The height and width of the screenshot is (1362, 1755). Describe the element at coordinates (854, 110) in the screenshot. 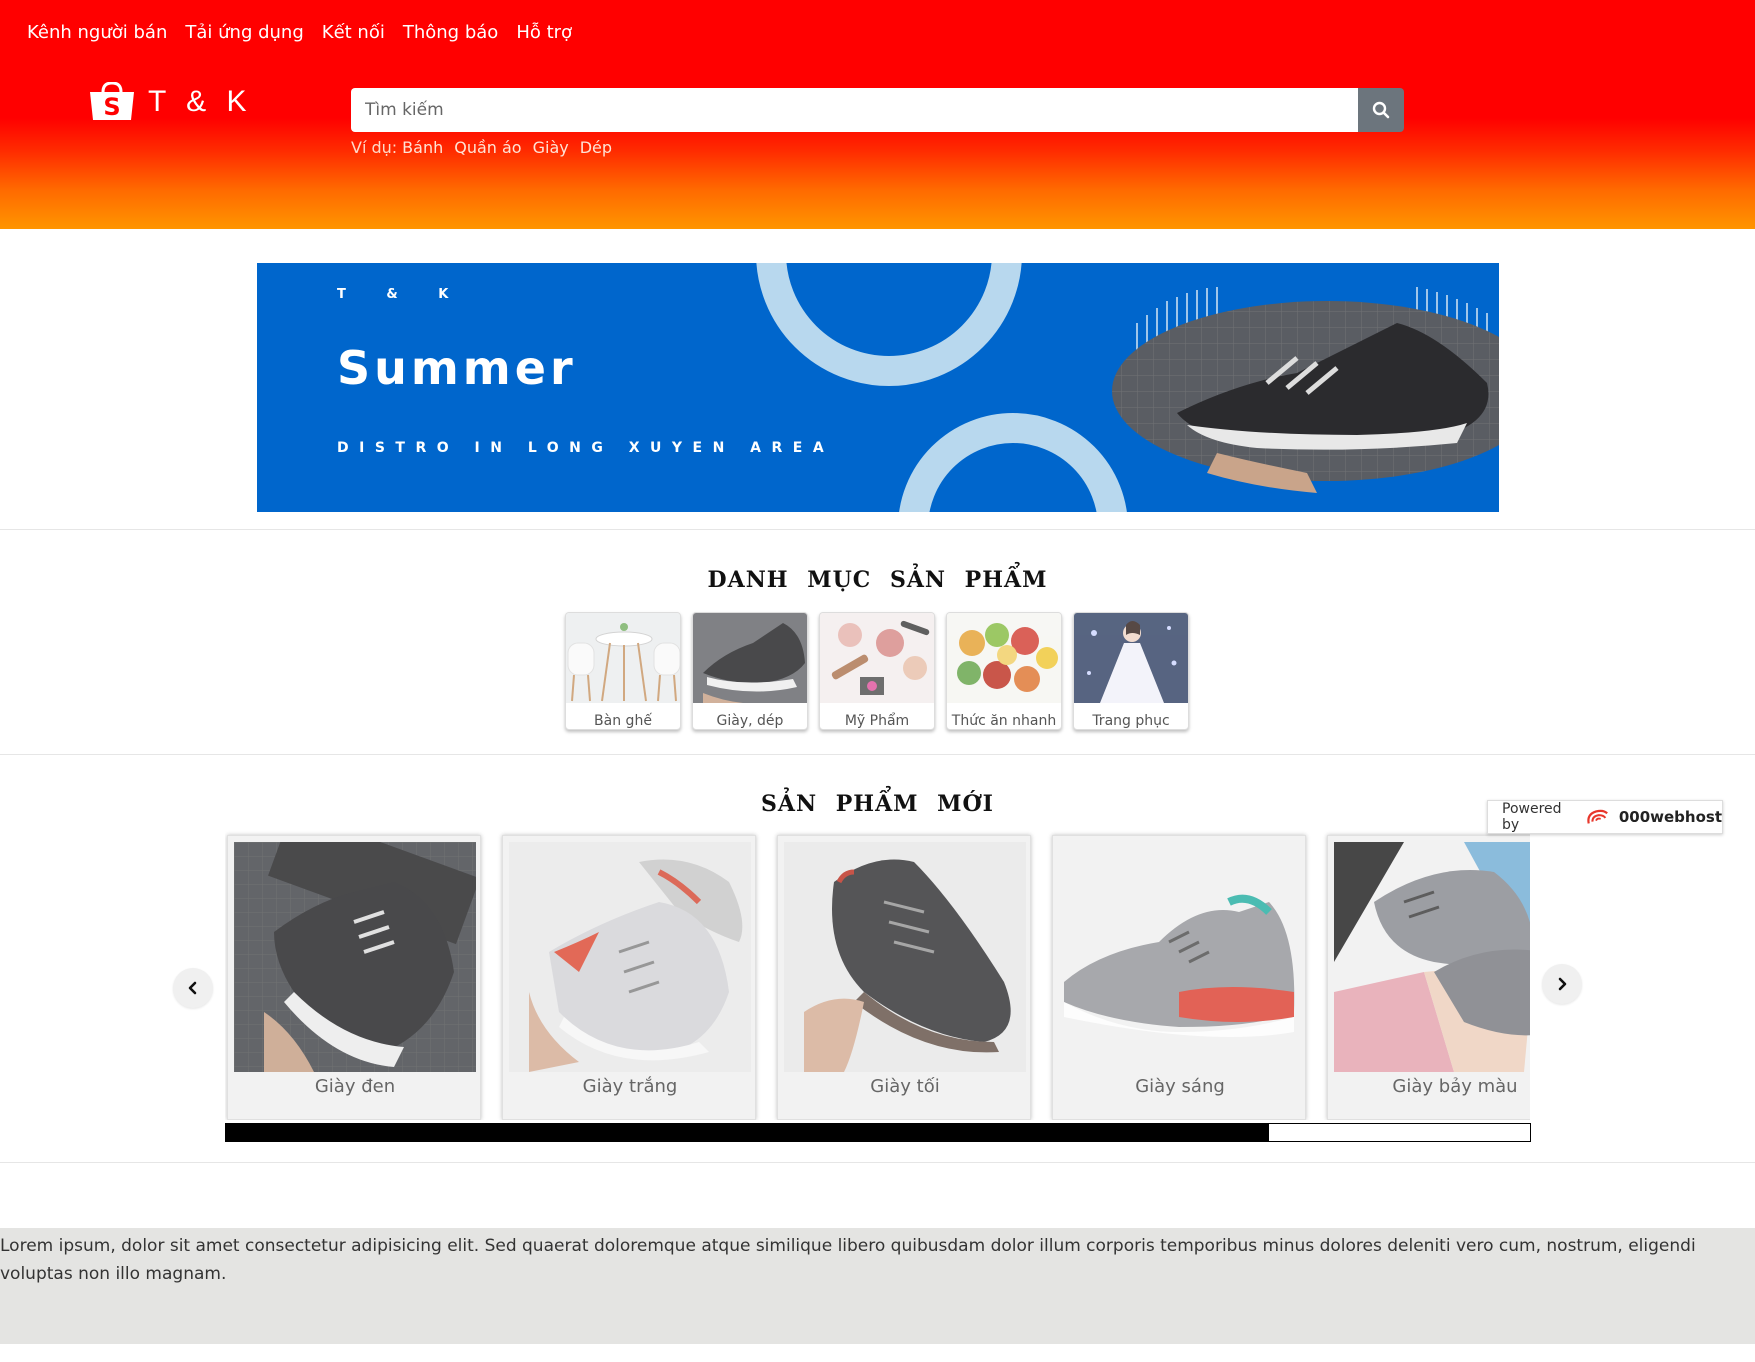

I see `search-input` at that location.